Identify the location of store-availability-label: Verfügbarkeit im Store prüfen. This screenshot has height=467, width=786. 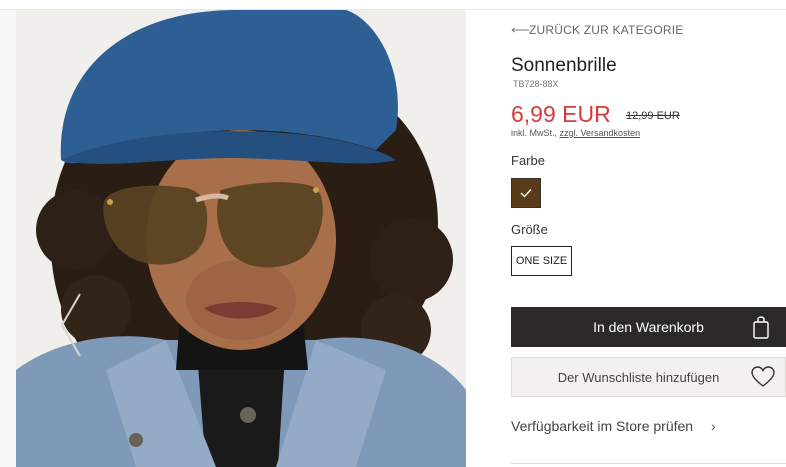
(602, 426).